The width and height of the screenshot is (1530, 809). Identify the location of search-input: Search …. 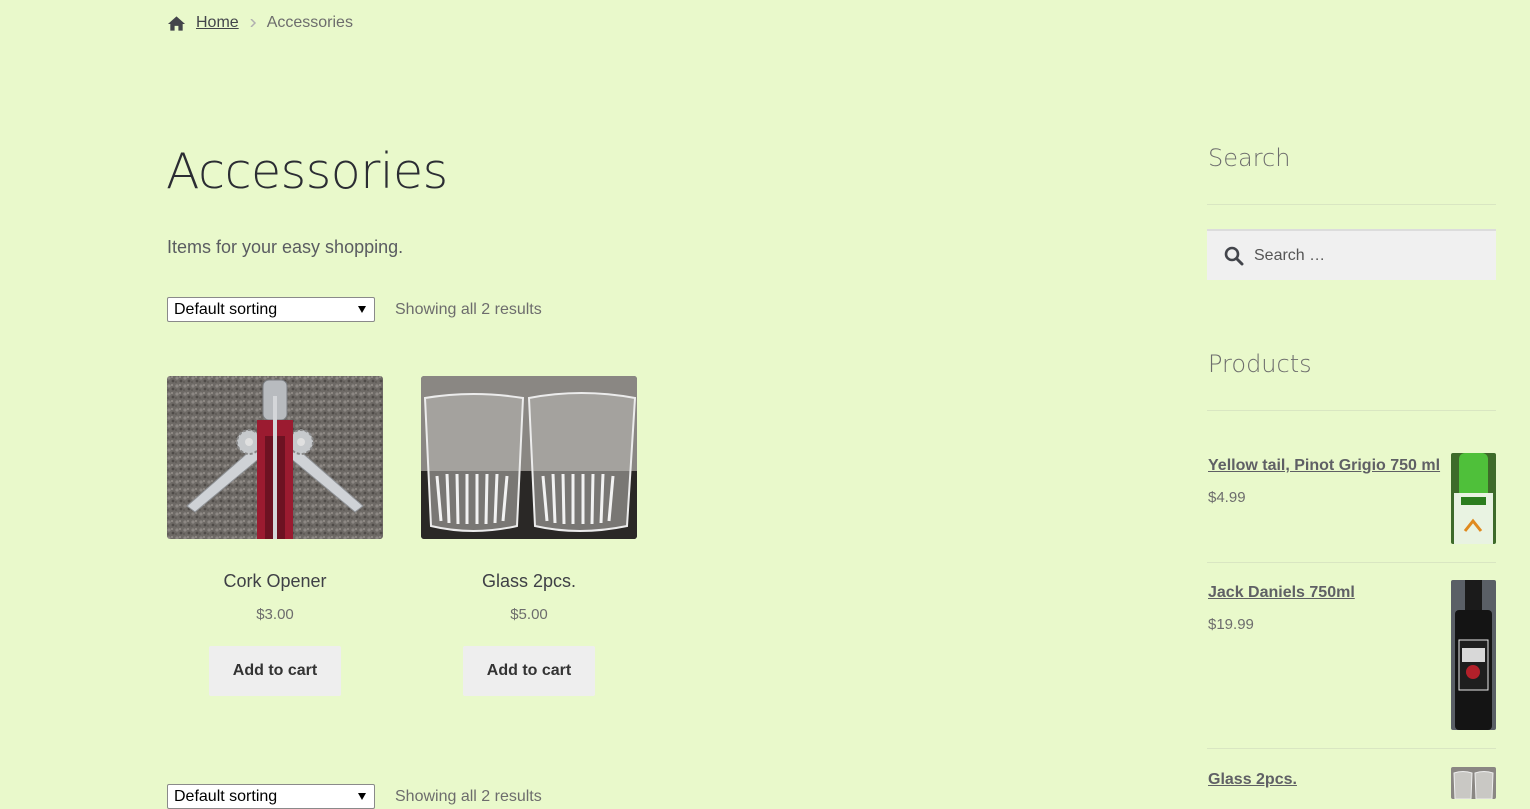
(1351, 254).